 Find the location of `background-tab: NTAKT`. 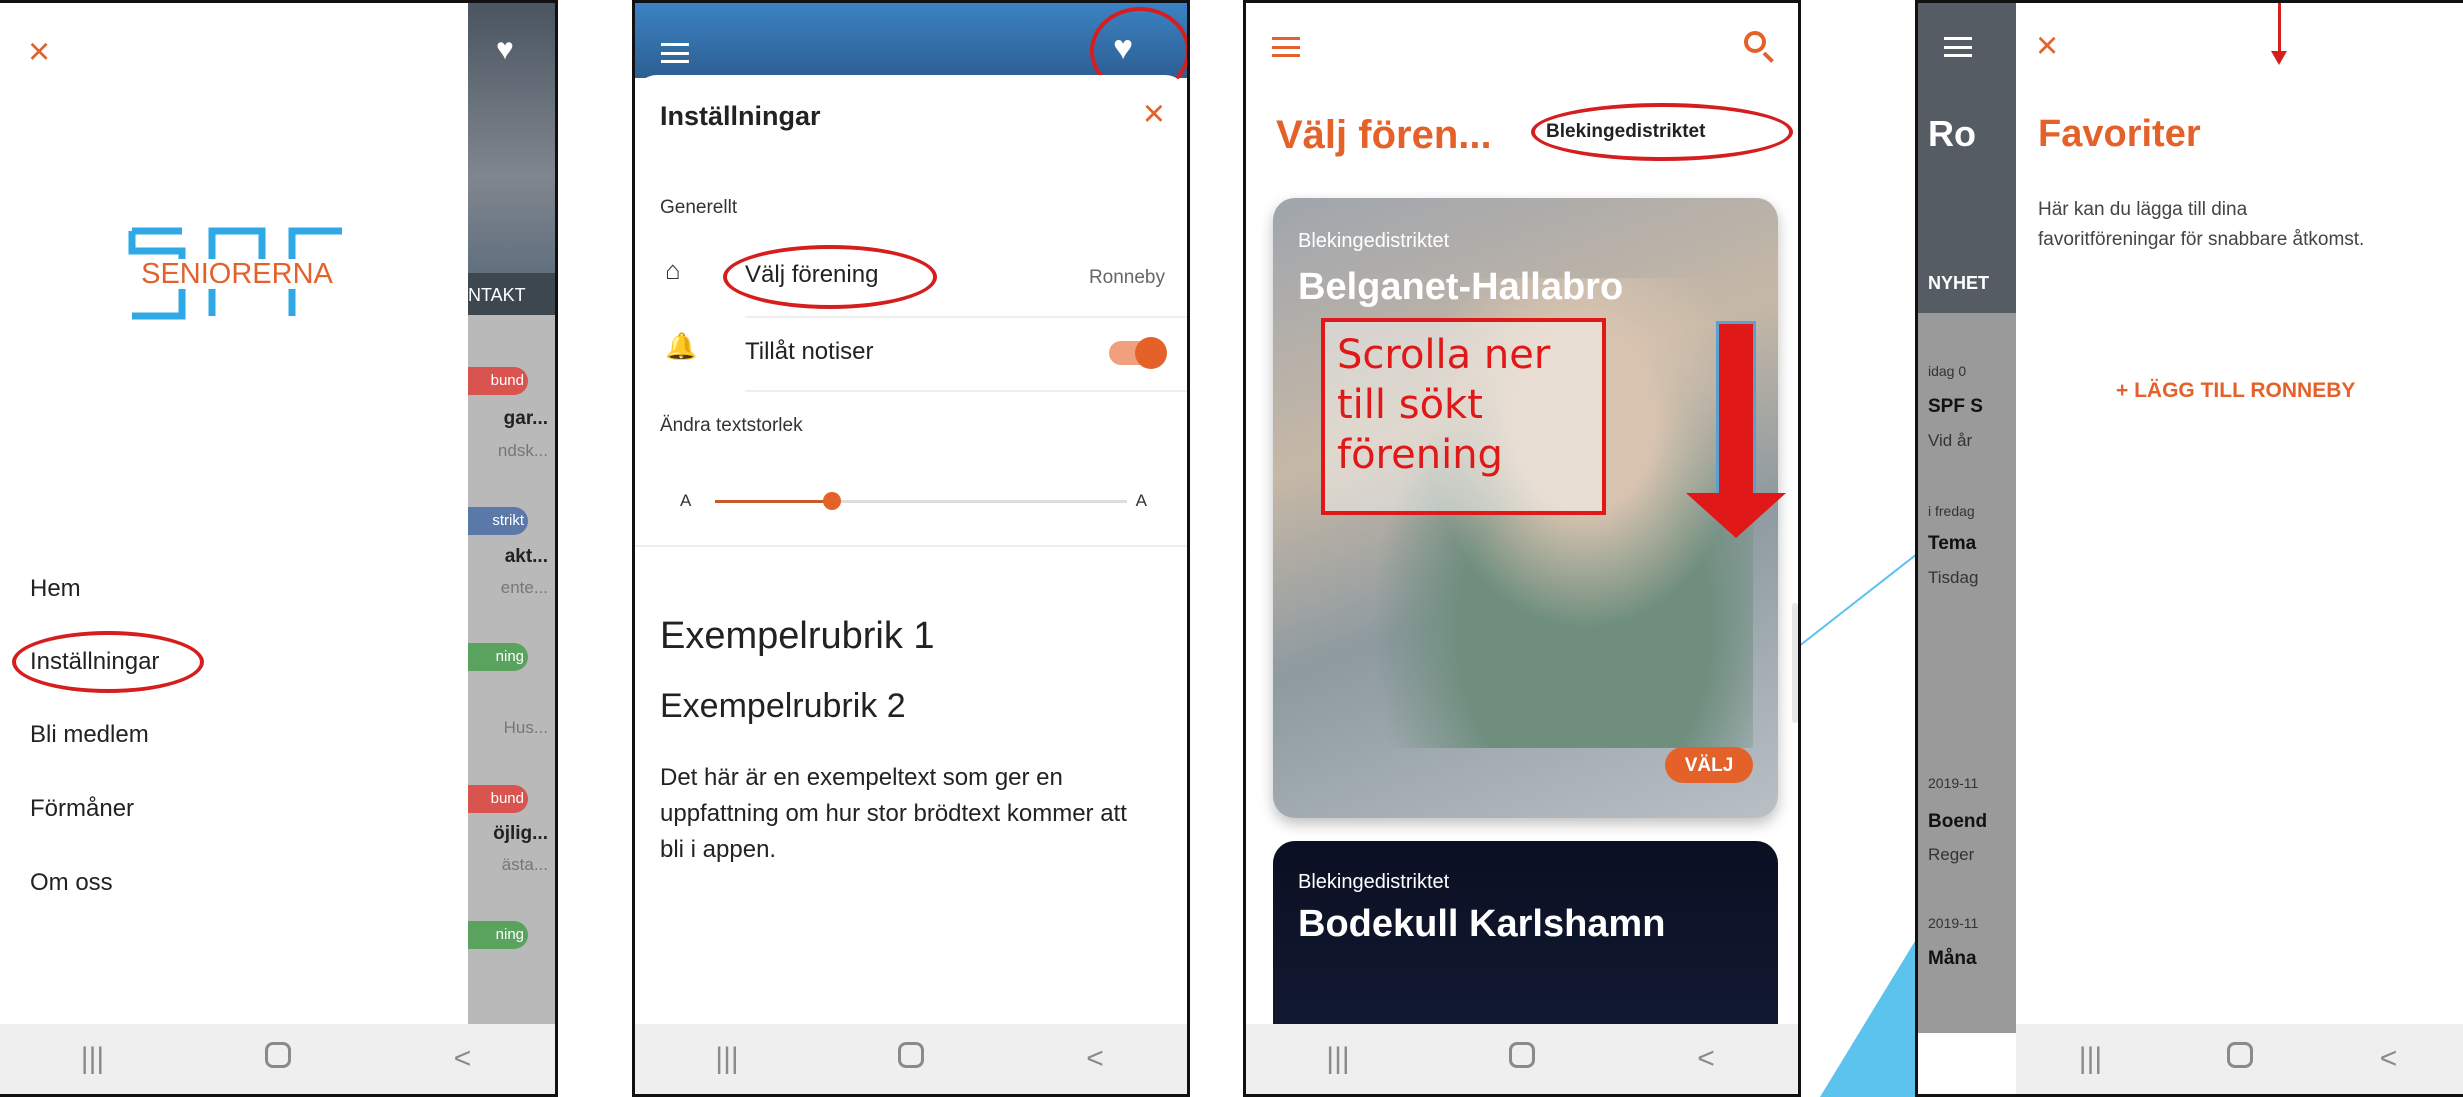

background-tab: NTAKT is located at coordinates (511, 294).